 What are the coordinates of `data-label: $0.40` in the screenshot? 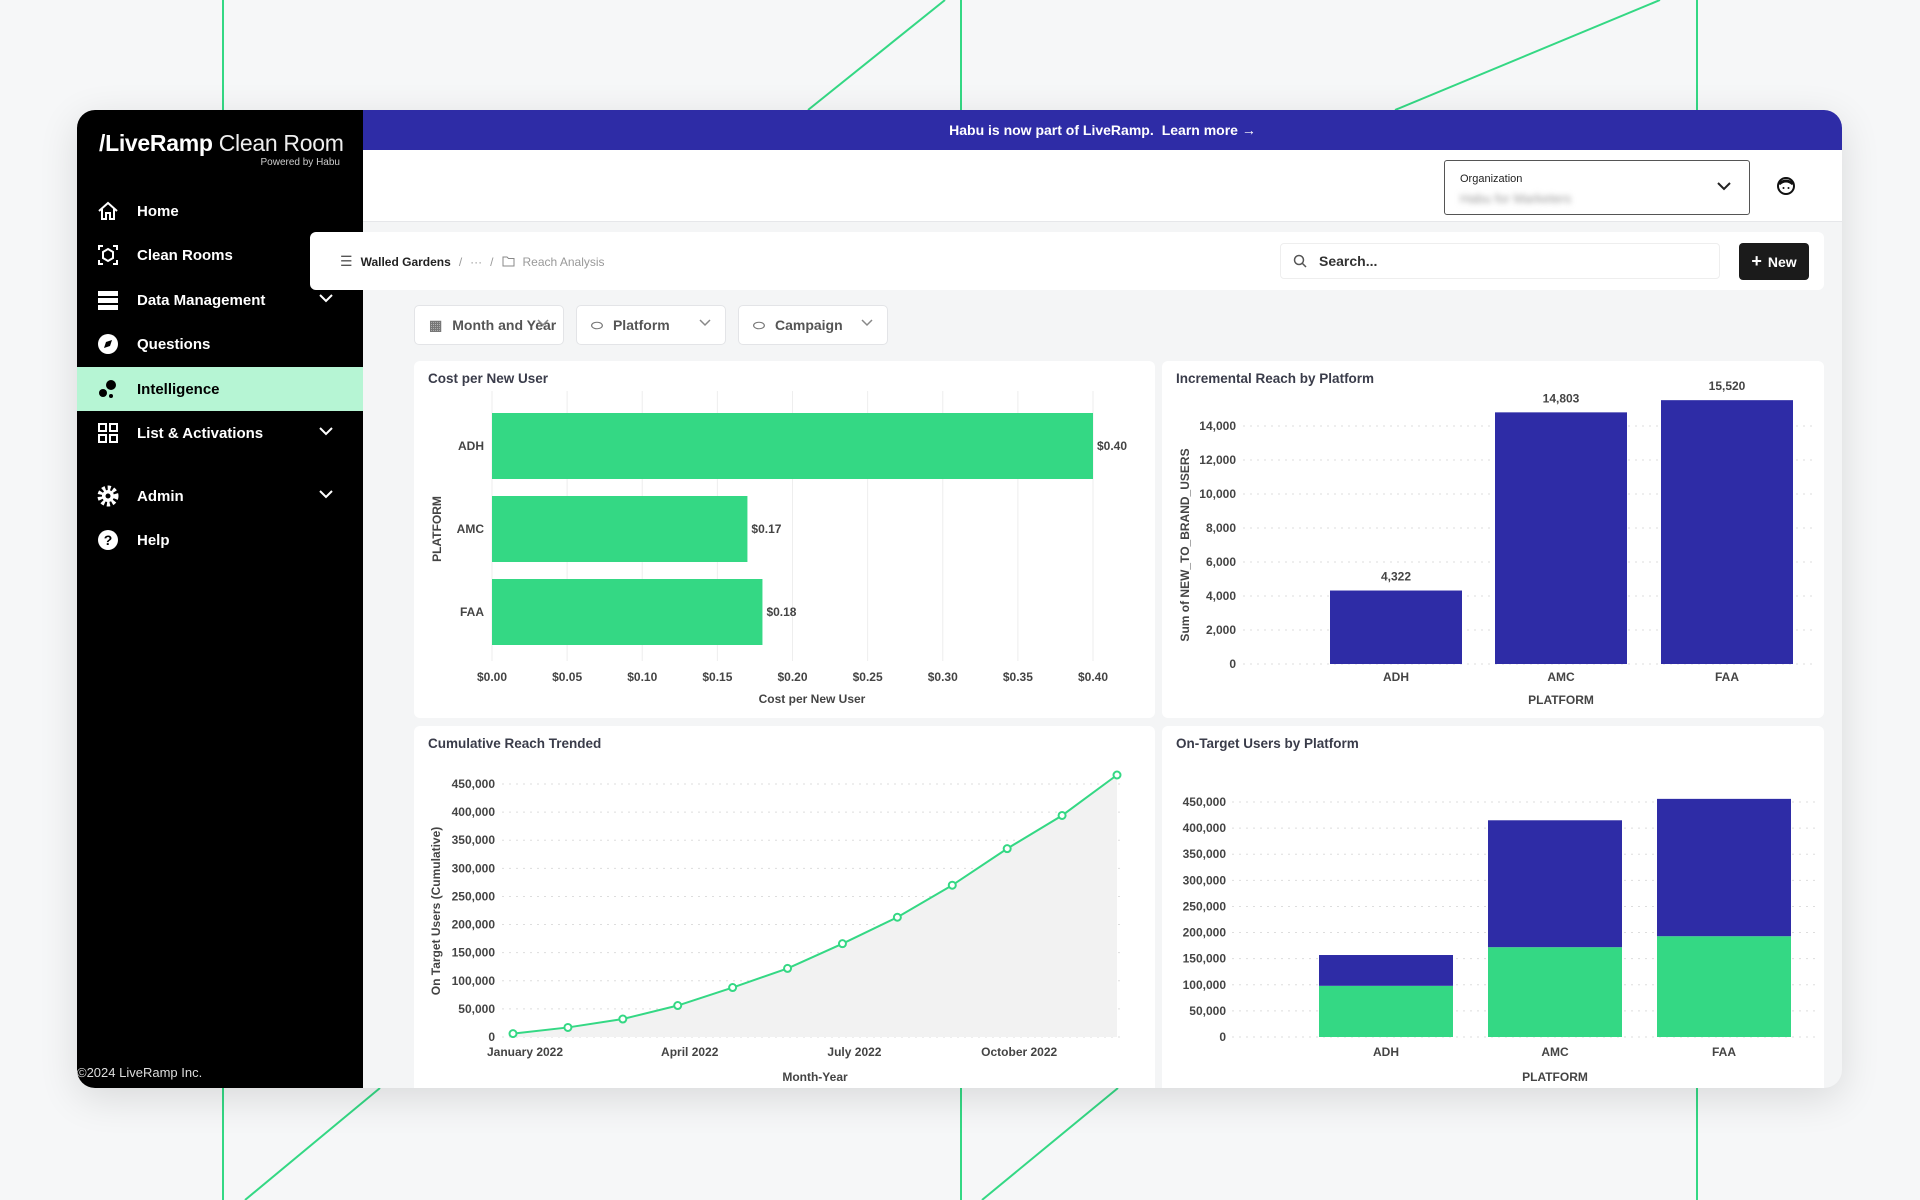 It's located at (1112, 446).